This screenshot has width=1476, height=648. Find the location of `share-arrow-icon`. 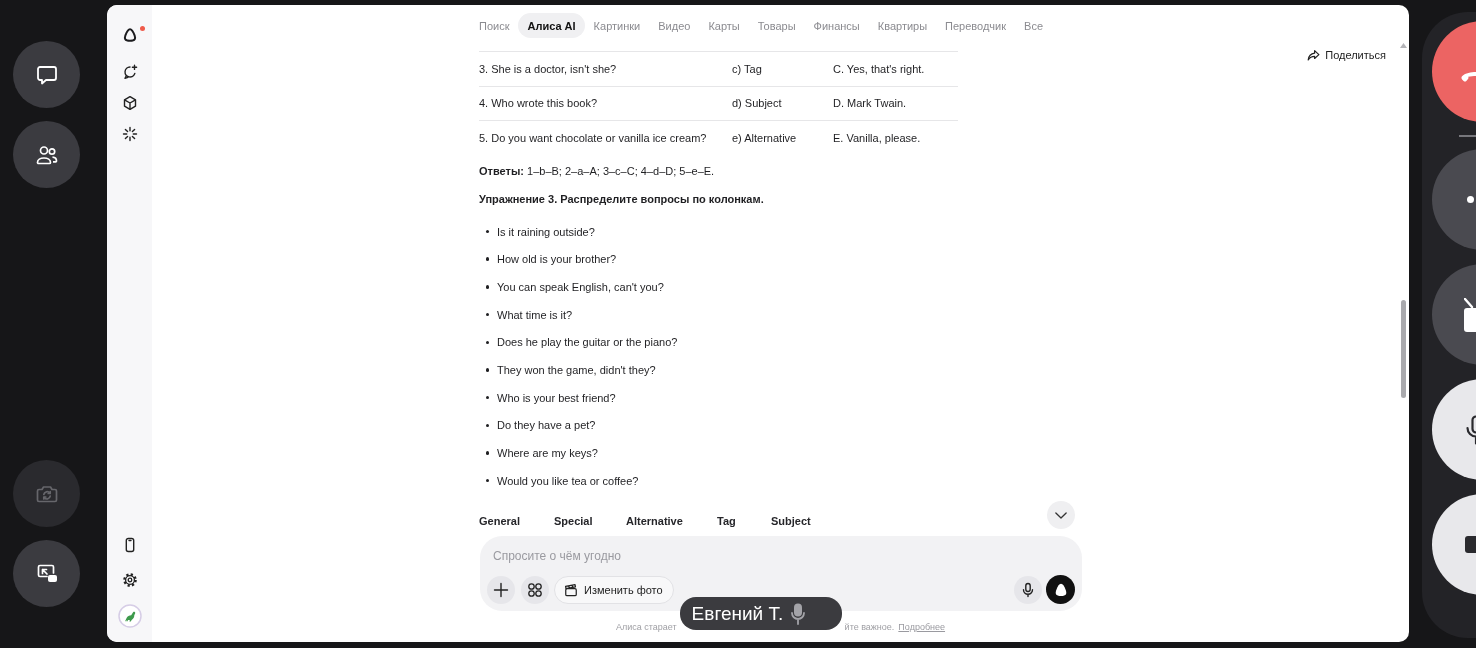

share-arrow-icon is located at coordinates (1314, 55).